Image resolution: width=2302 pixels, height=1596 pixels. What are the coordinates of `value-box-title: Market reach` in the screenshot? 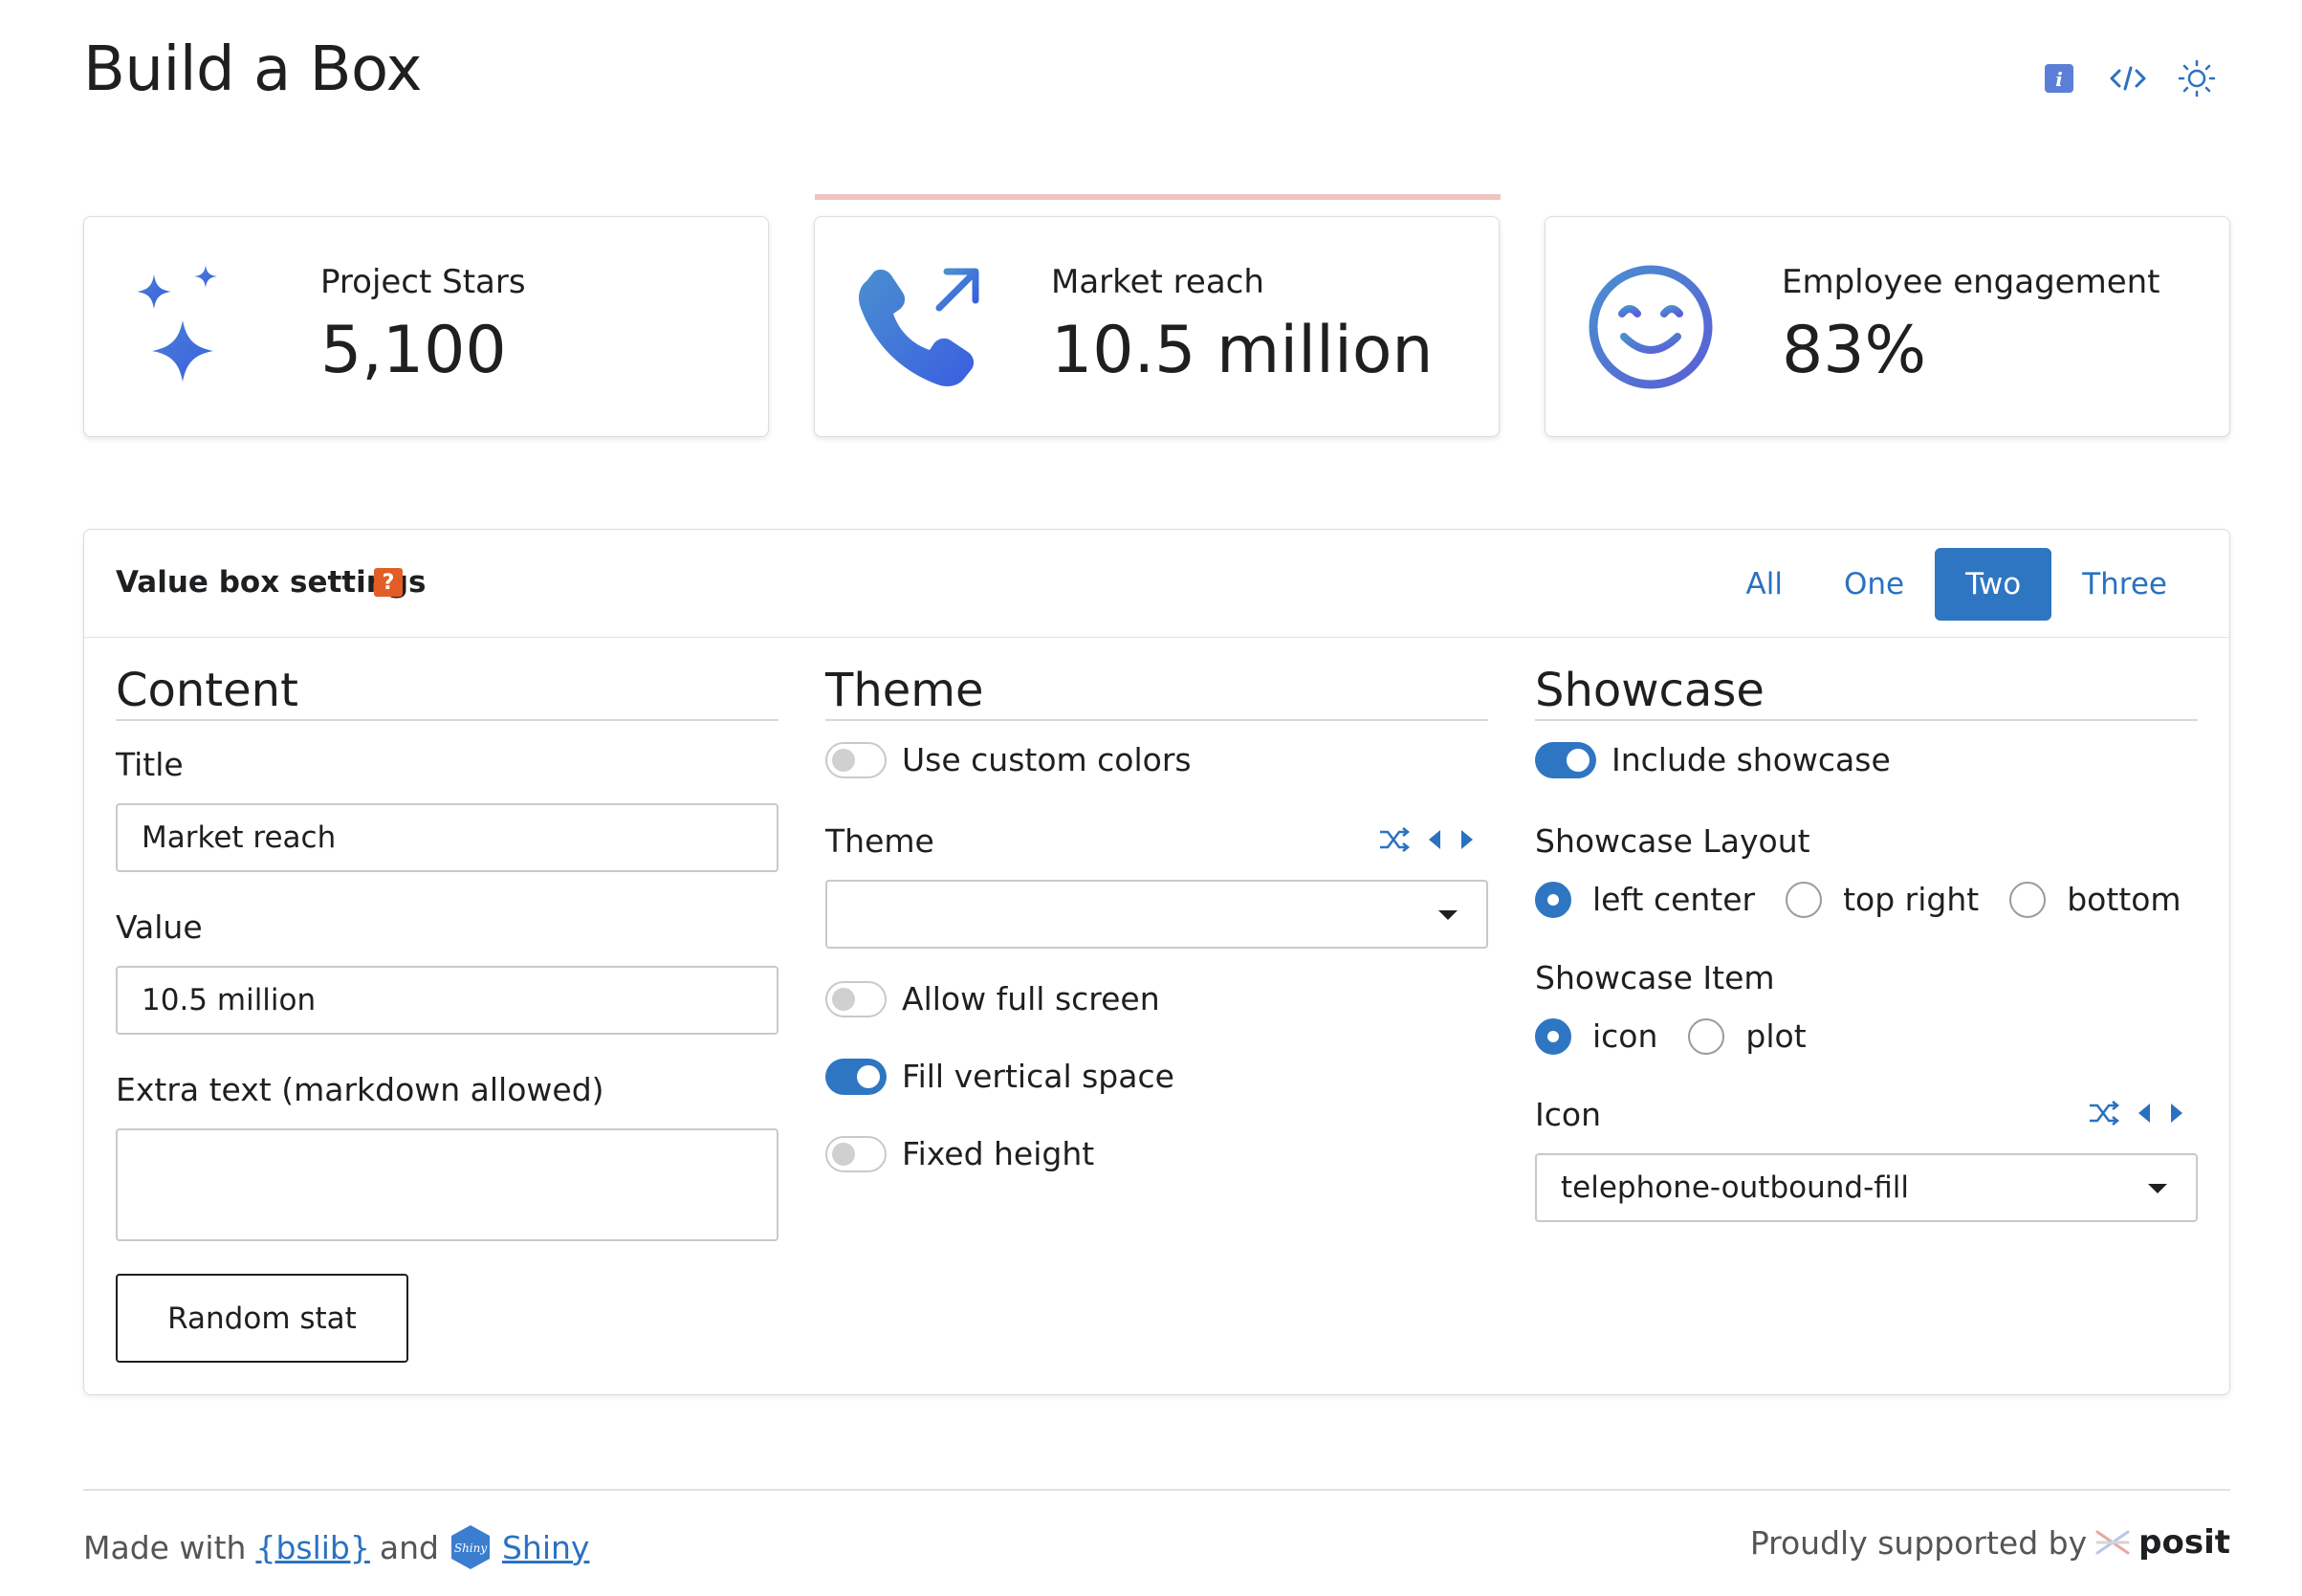 It's located at (1157, 282).